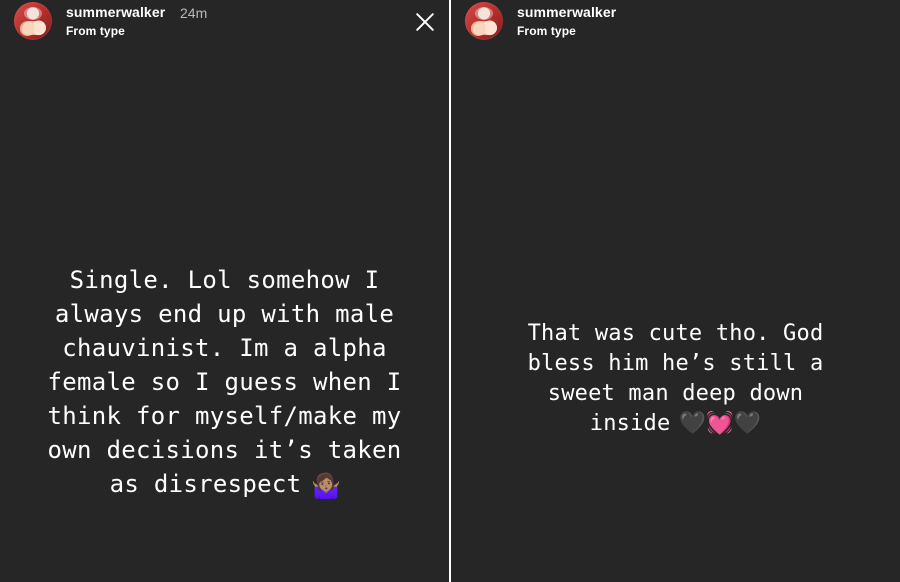 The image size is (900, 582). I want to click on shrug-emoji-icon: 🤷🏽‍♀️, so click(326, 486).